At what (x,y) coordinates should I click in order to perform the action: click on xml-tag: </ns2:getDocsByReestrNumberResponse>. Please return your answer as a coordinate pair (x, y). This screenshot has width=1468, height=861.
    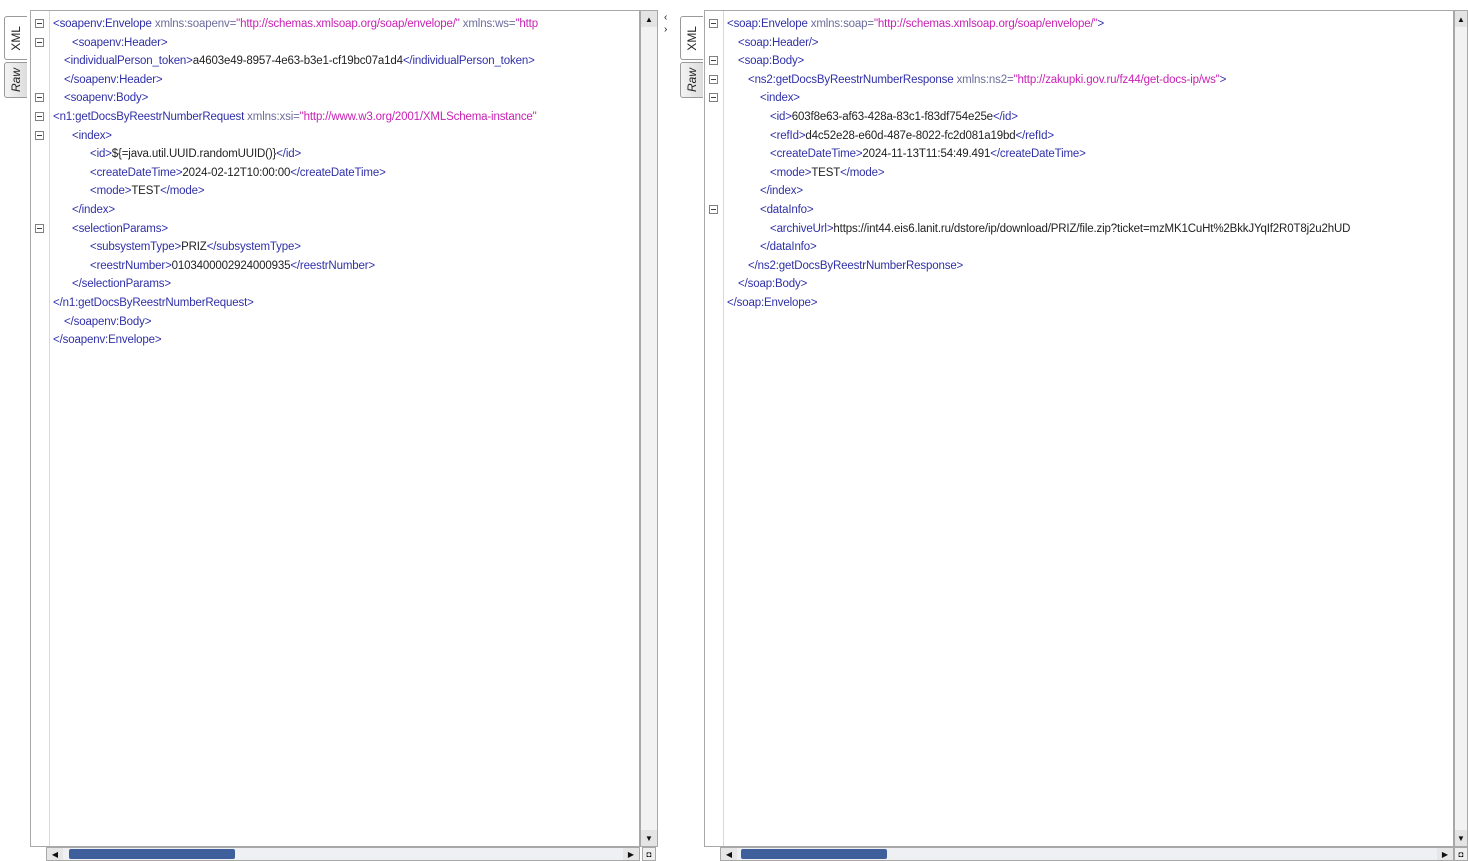
    Looking at the image, I should click on (856, 265).